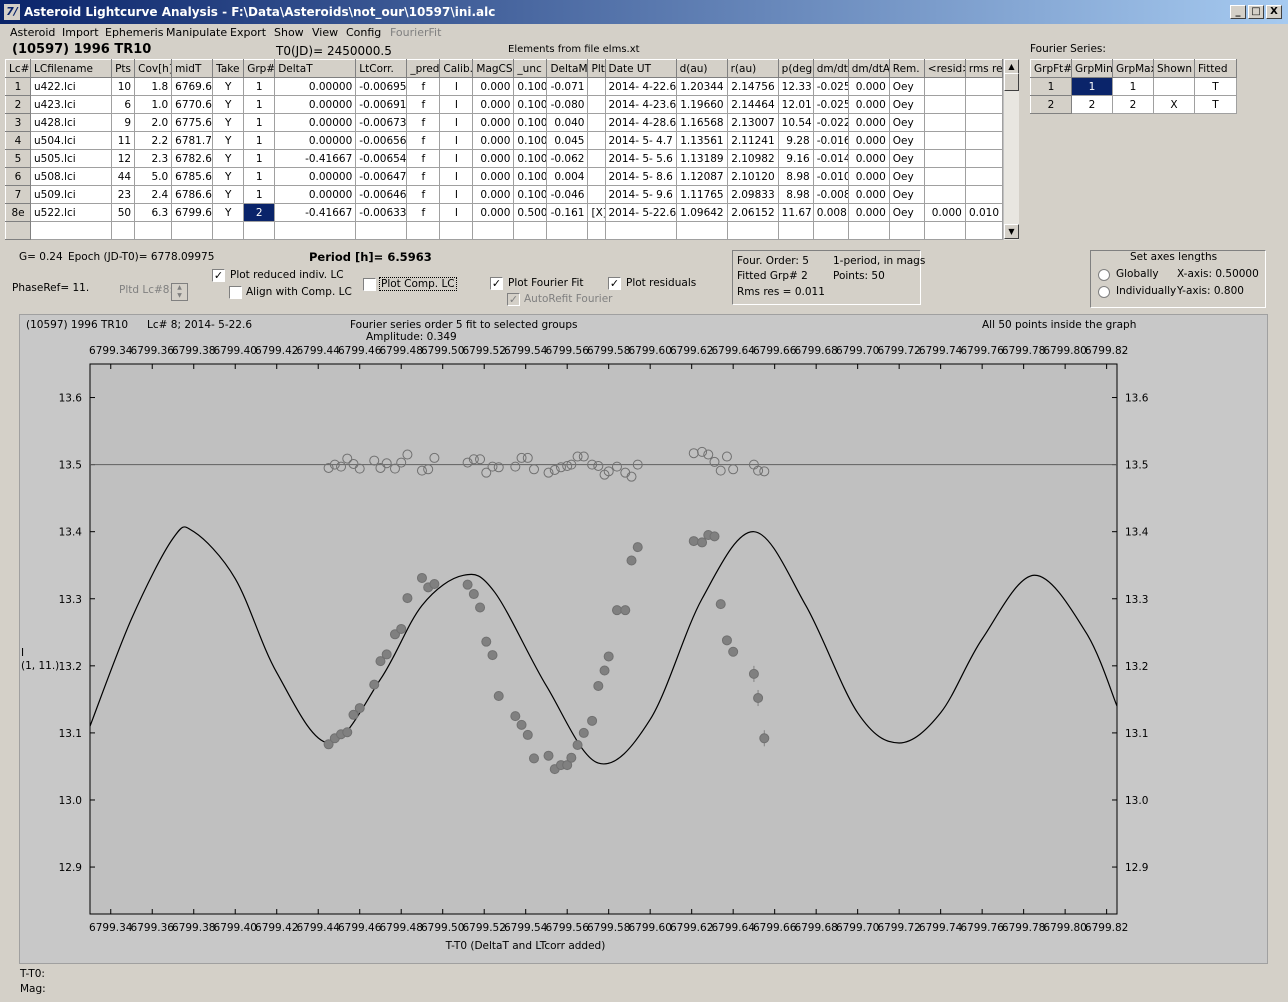 Image resolution: width=1288 pixels, height=1002 pixels. I want to click on lc-cell: 2014- 4-22.6, so click(640, 86).